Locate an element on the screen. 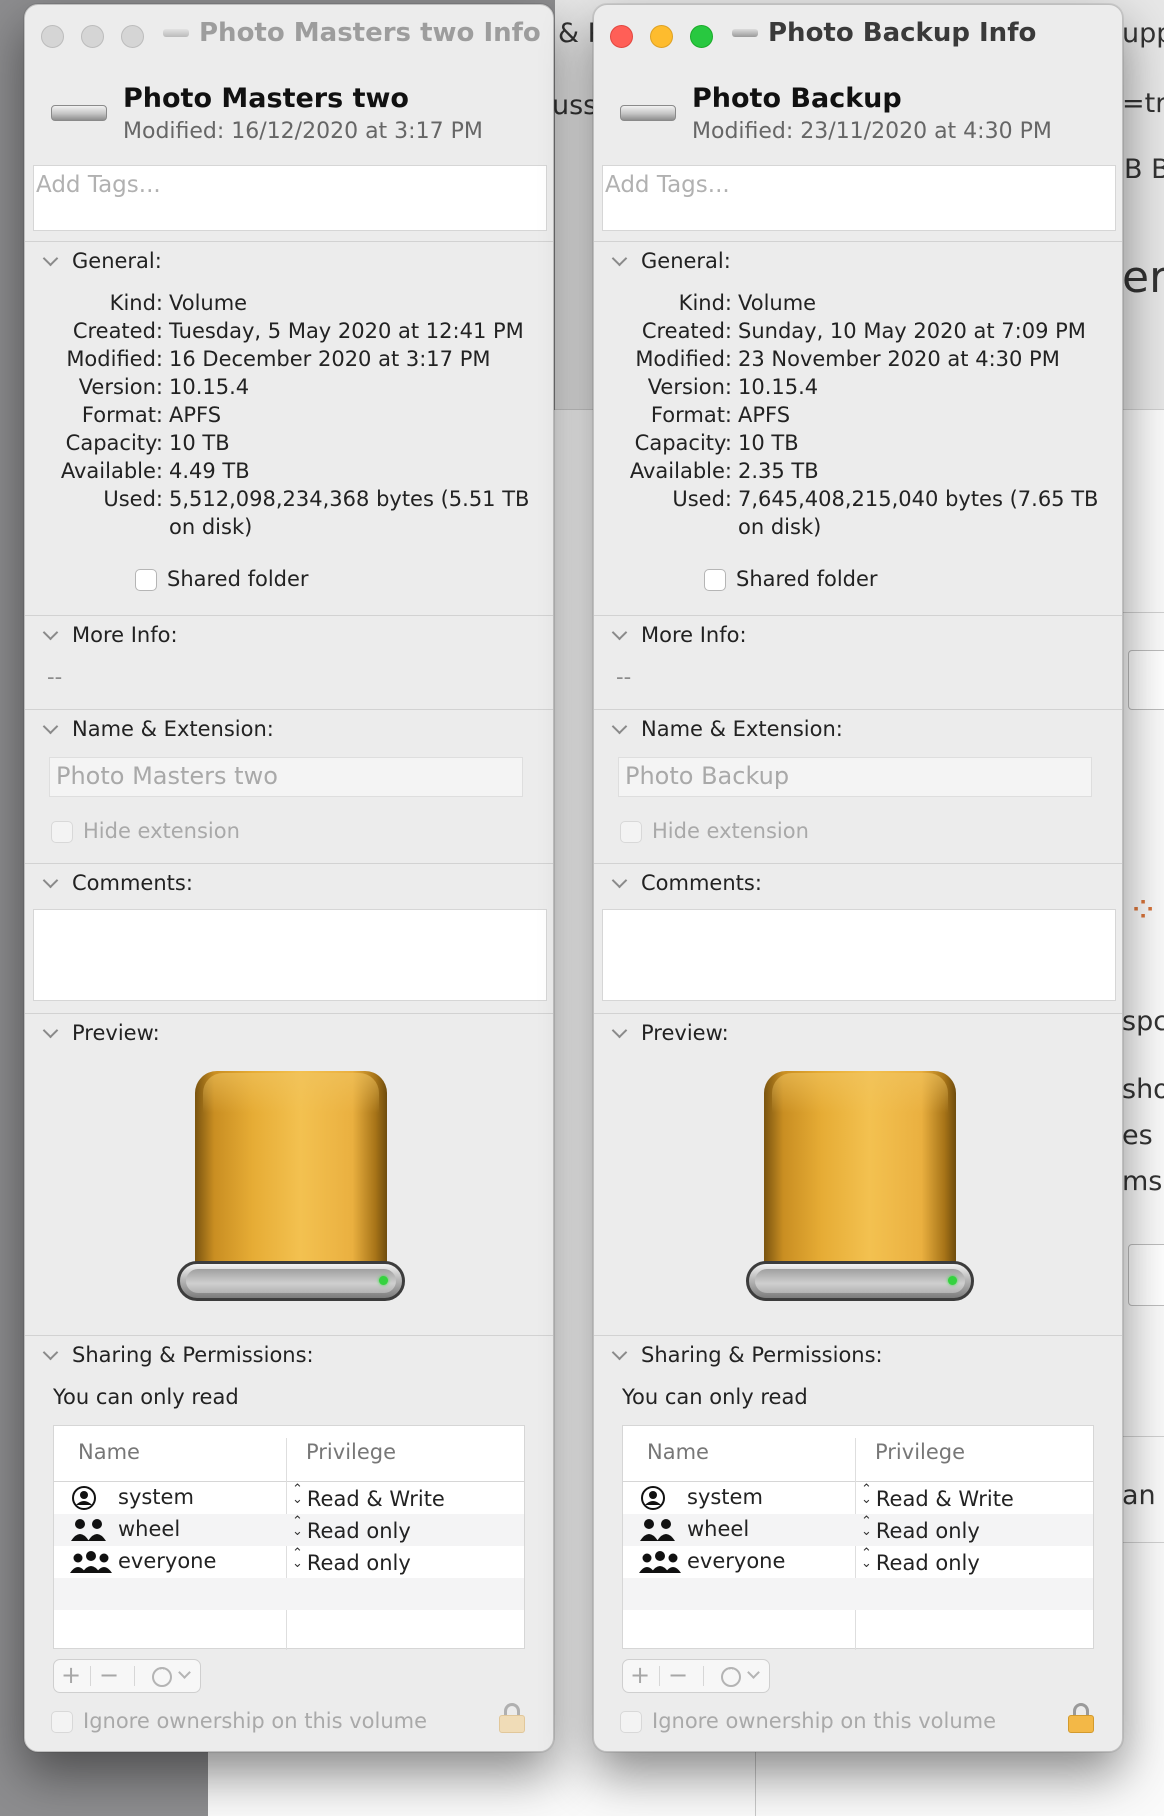  name-field: Photo Backup is located at coordinates (855, 777).